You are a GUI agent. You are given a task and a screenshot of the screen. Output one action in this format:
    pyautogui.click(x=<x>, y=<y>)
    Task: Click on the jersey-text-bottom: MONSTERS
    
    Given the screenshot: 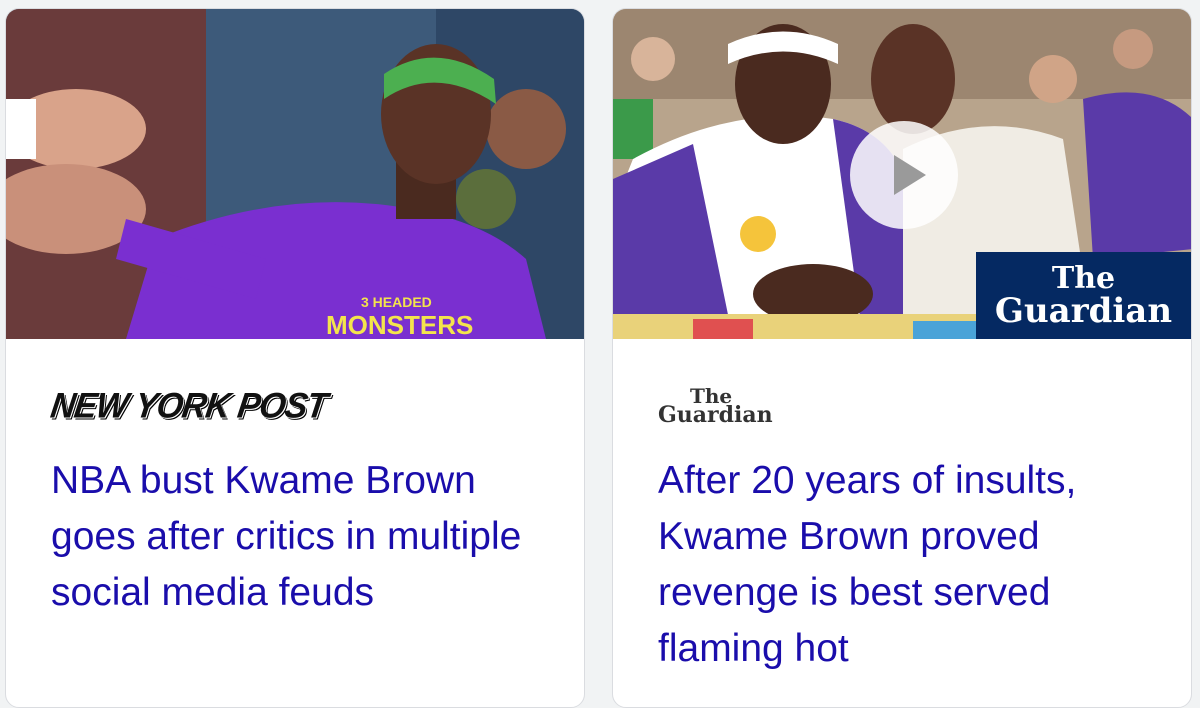 What is the action you would take?
    pyautogui.click(x=399, y=324)
    